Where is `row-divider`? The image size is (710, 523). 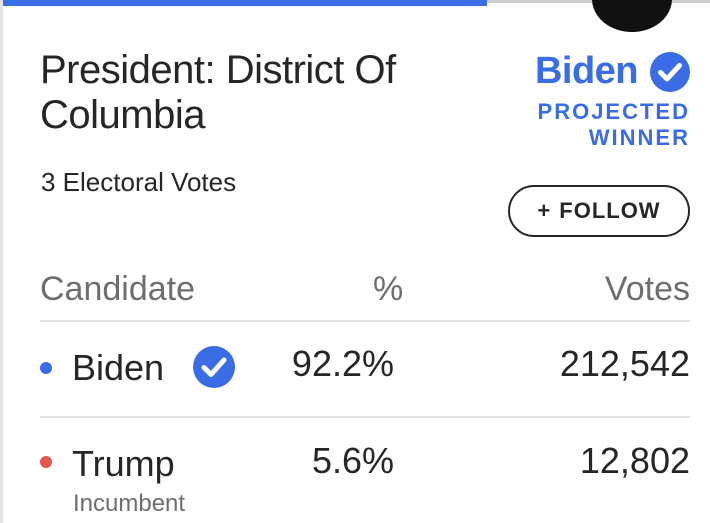 row-divider is located at coordinates (365, 417).